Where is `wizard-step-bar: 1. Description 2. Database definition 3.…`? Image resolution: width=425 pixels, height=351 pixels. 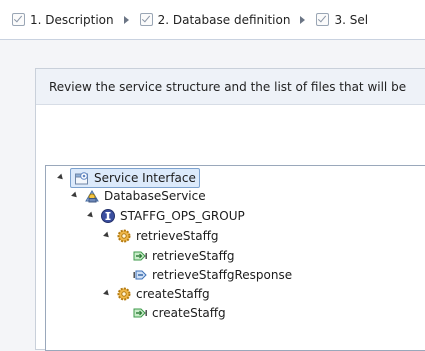
wizard-step-bar: 1. Description 2. Database definition 3.… is located at coordinates (212, 20).